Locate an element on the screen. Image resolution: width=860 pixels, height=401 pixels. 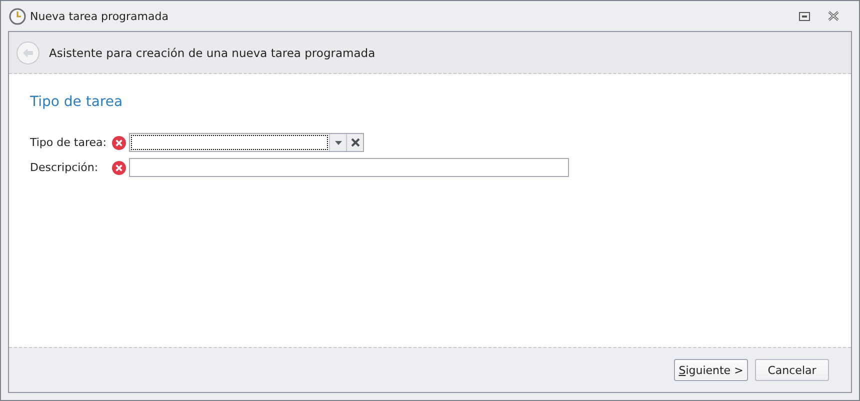
restore-icon is located at coordinates (804, 16).